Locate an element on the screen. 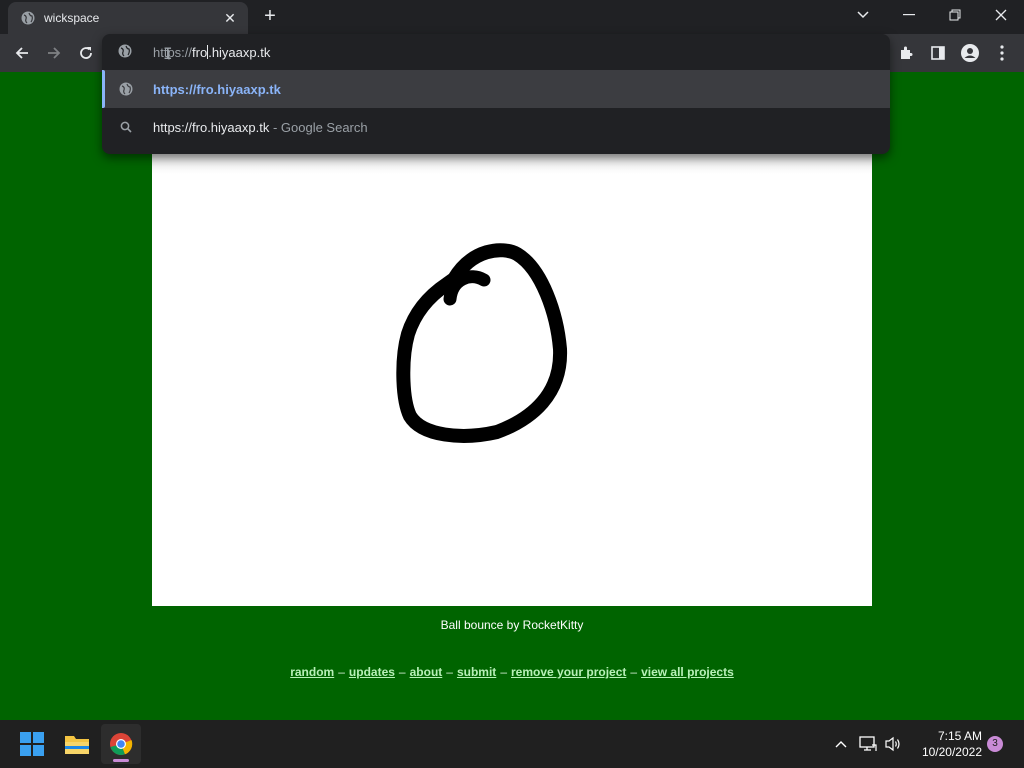 The height and width of the screenshot is (768, 1024). network-icon is located at coordinates (868, 744).